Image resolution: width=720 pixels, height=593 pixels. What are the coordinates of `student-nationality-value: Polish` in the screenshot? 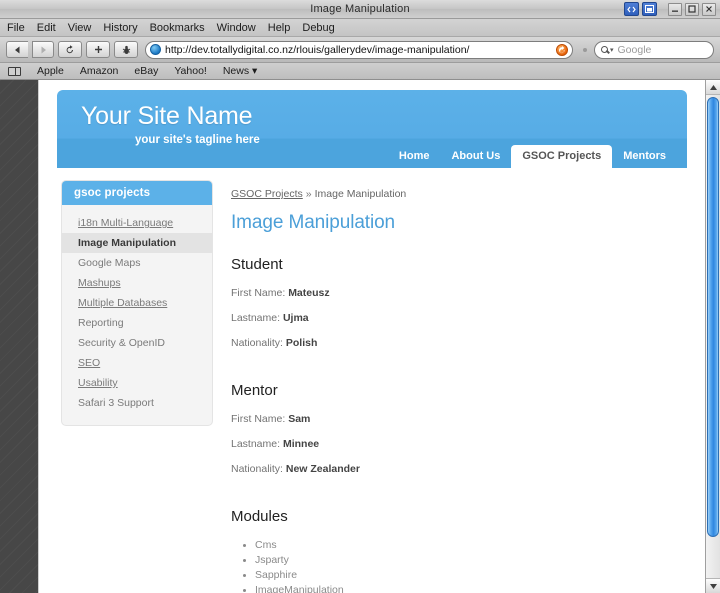 It's located at (301, 343).